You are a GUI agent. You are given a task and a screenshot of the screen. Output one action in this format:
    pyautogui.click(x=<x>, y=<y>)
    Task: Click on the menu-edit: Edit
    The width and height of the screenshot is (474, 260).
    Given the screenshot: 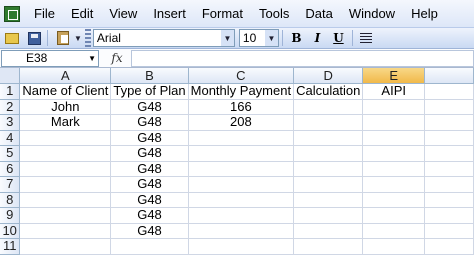 What is the action you would take?
    pyautogui.click(x=82, y=13)
    